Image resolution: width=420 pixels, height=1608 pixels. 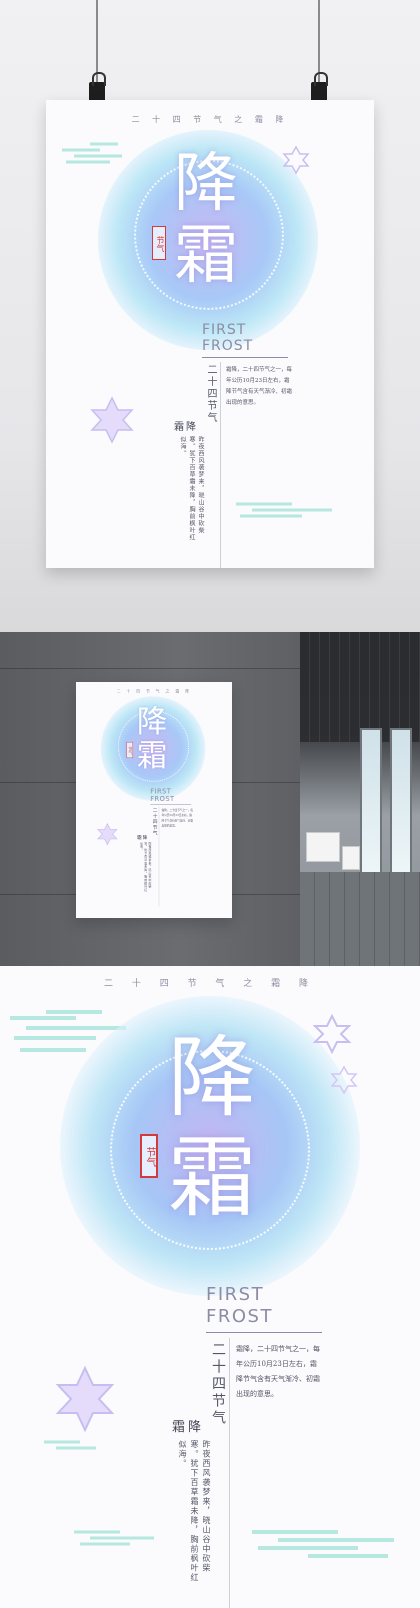 I want to click on wall-panel-line, so click(x=150, y=668).